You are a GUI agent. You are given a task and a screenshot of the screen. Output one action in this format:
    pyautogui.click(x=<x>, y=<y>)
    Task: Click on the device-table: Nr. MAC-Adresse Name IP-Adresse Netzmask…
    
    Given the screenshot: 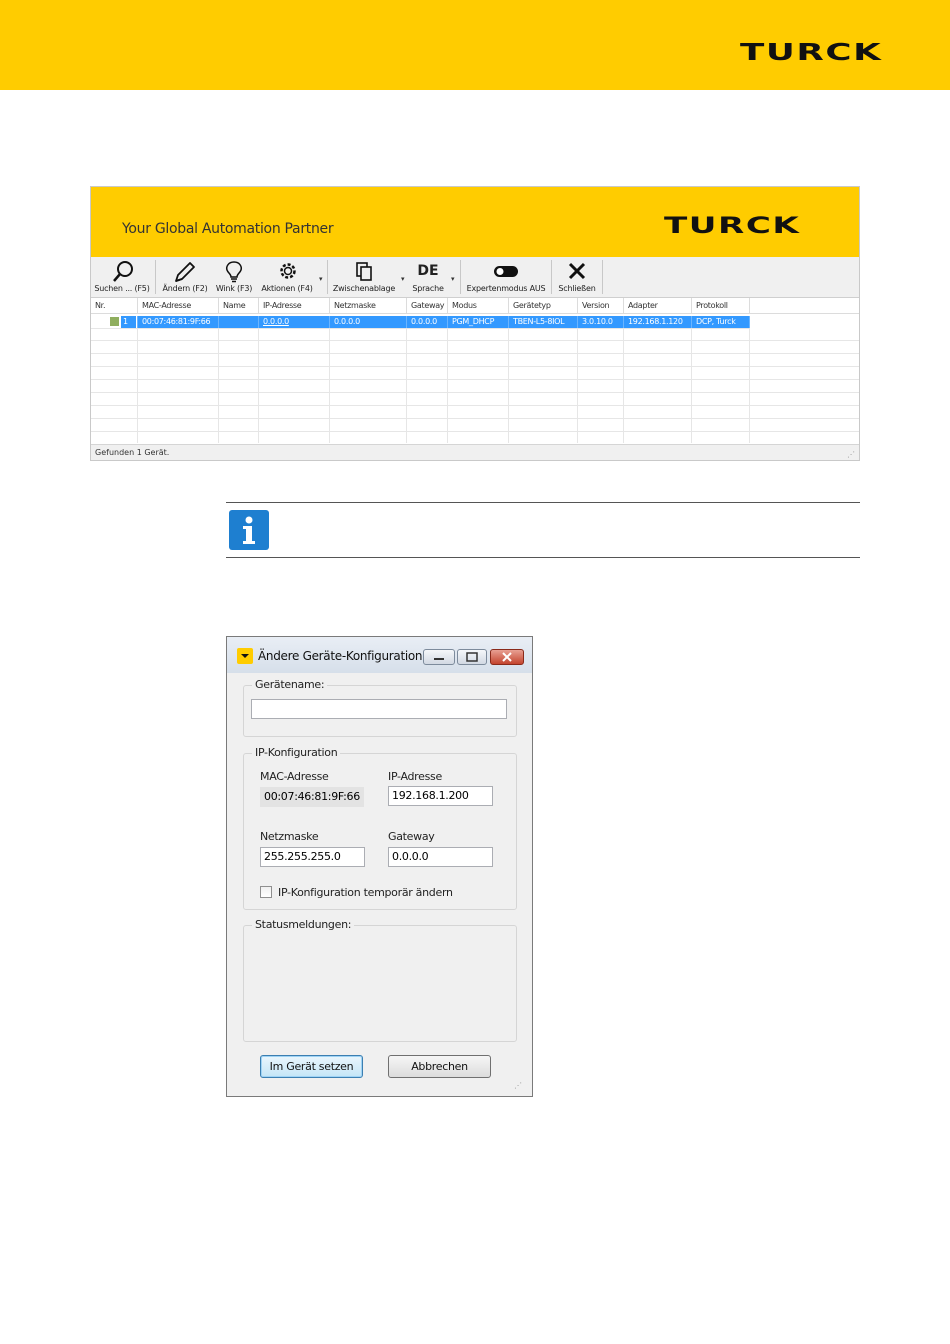 What is the action you would take?
    pyautogui.click(x=475, y=371)
    